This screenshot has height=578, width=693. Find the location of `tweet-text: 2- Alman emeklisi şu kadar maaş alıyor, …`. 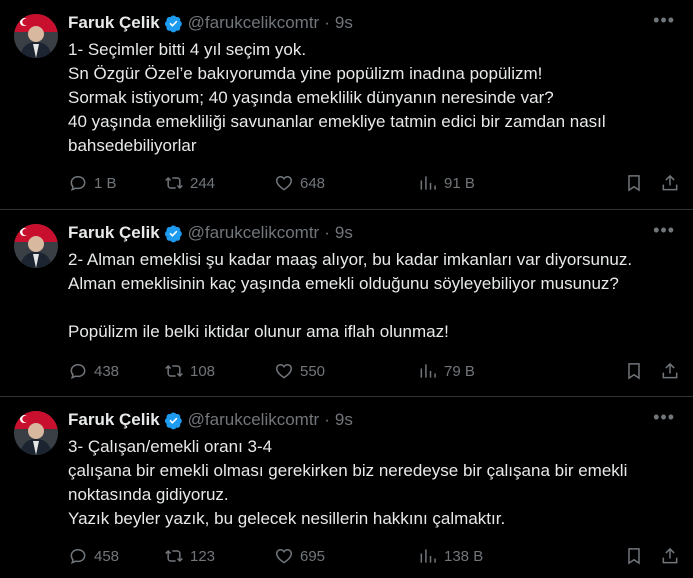

tweet-text: 2- Alman emeklisi şu kadar maaş alıyor, … is located at coordinates (350, 295).